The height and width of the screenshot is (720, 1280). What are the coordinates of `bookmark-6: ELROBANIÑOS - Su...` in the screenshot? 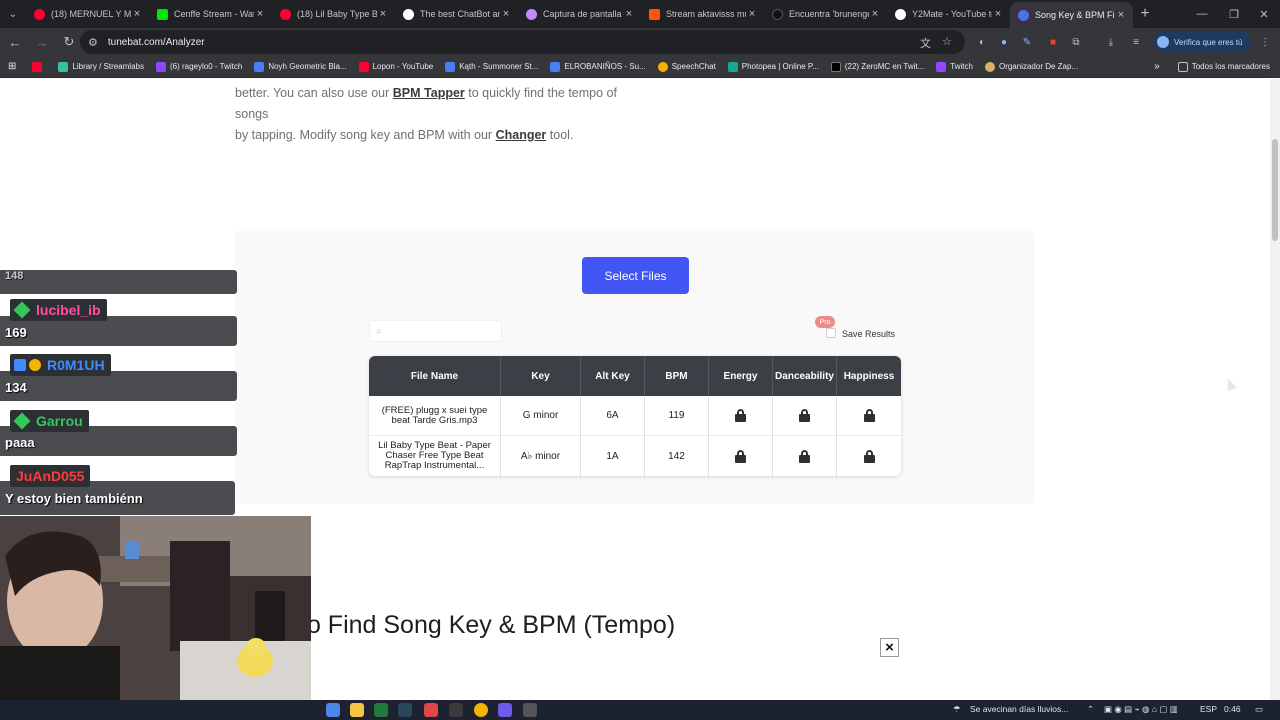 It's located at (598, 66).